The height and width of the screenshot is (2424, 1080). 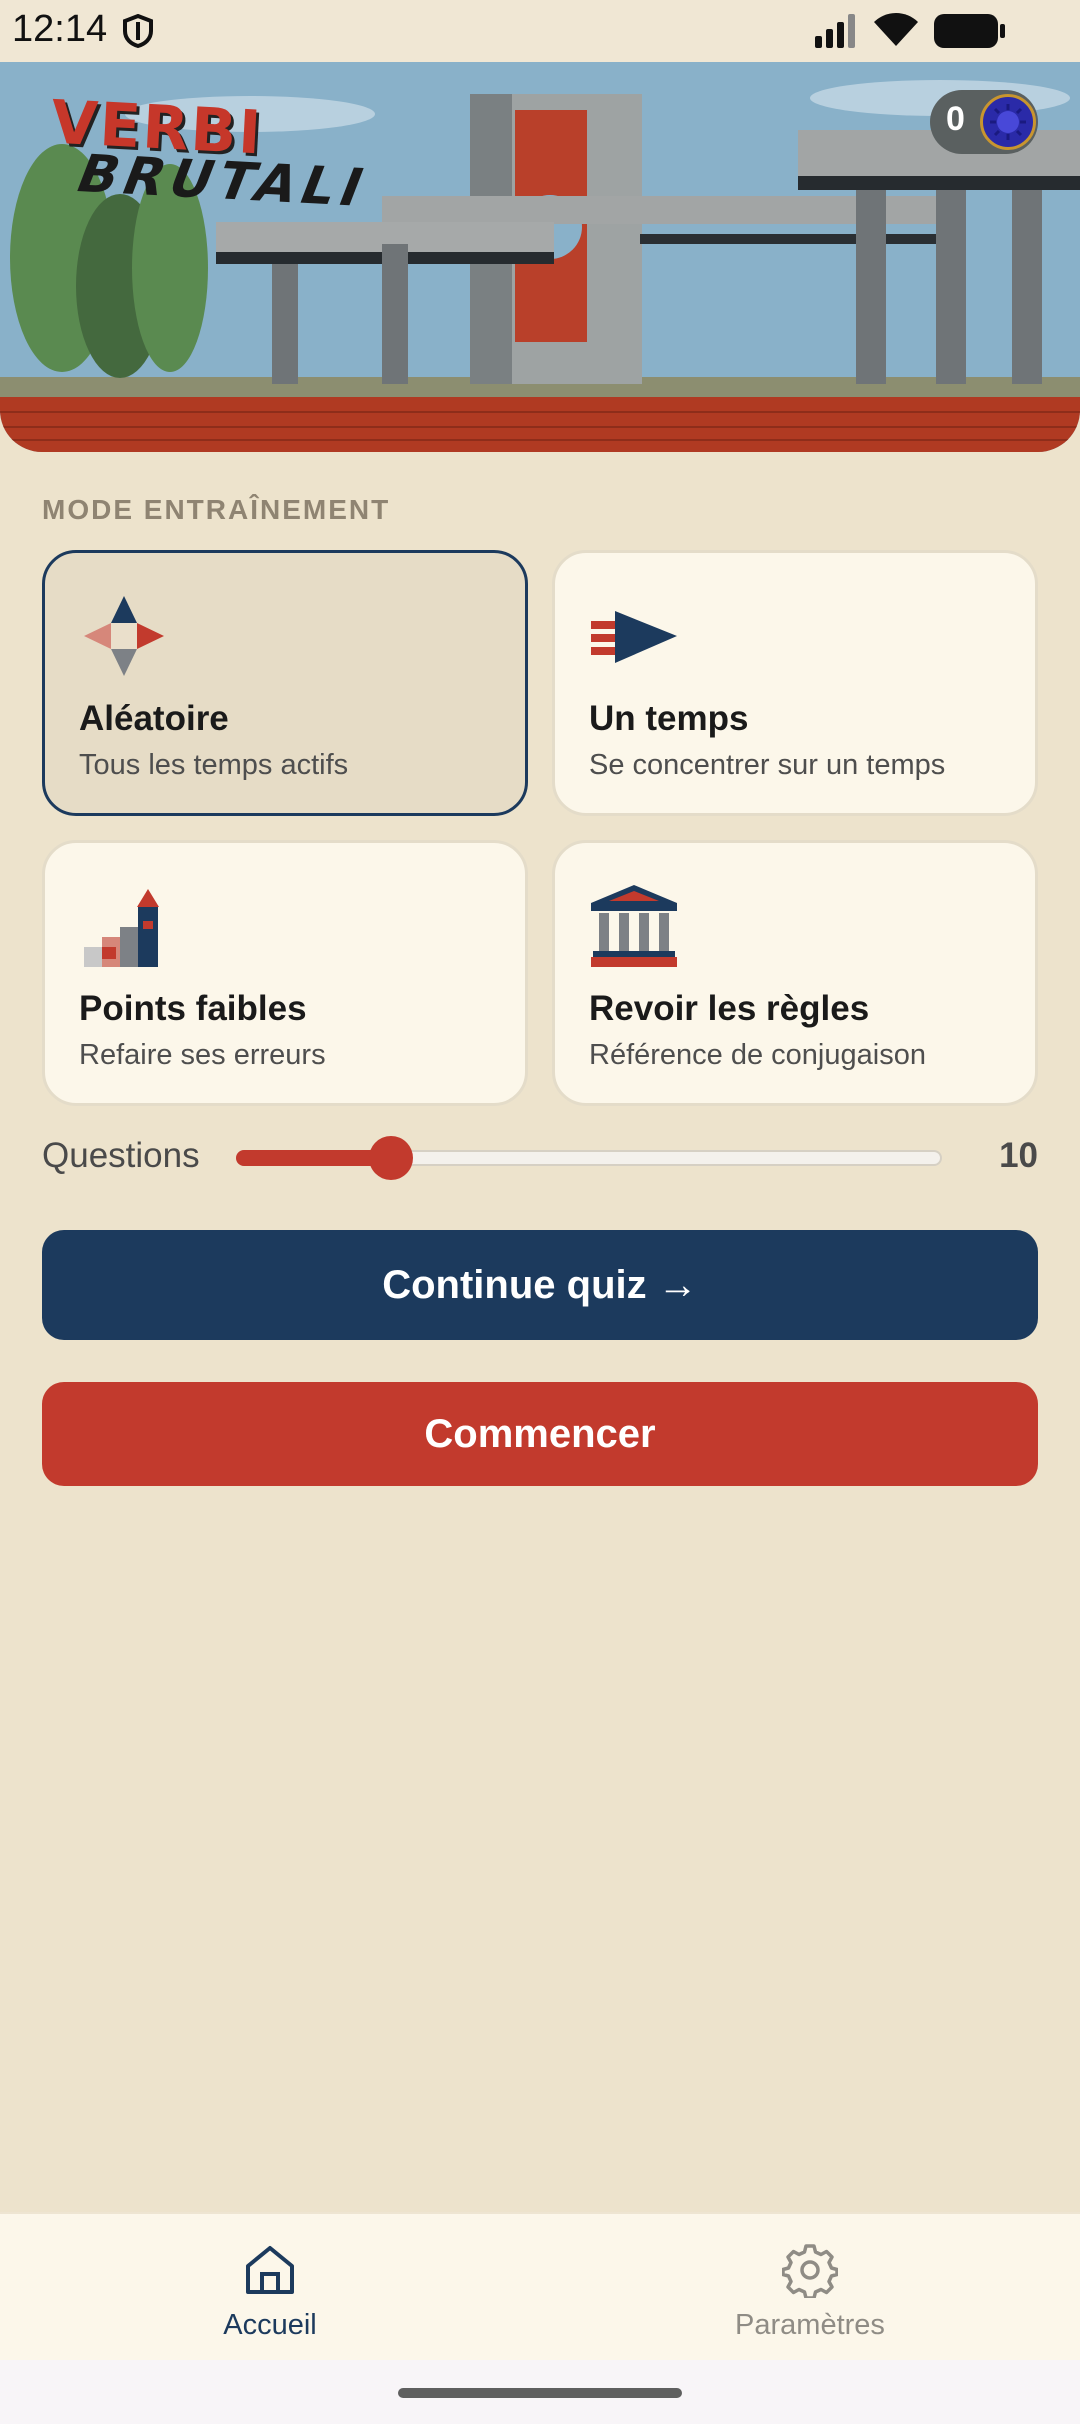 What do you see at coordinates (757, 1055) in the screenshot?
I see `mode-subtitle: Référence de conjugaison` at bounding box center [757, 1055].